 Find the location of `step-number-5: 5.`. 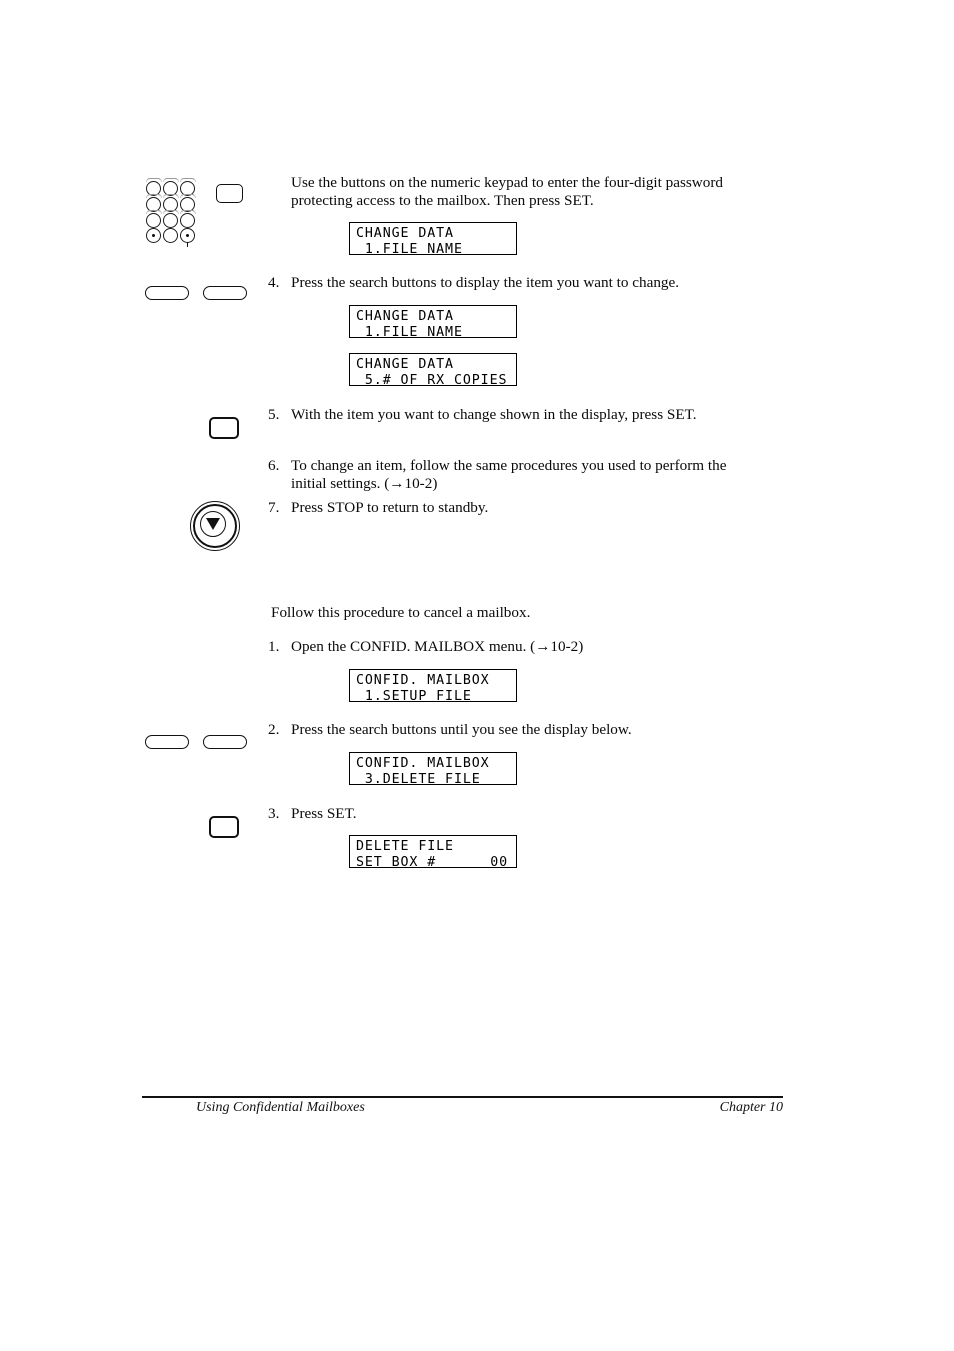

step-number-5: 5. is located at coordinates (274, 414).